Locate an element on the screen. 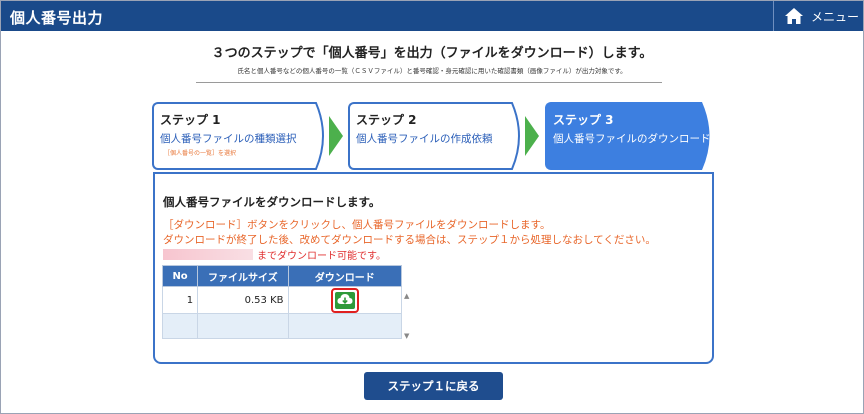 Image resolution: width=864 pixels, height=414 pixels. step-3-desc: 個人番号ファイルのダウンロード is located at coordinates (632, 139).